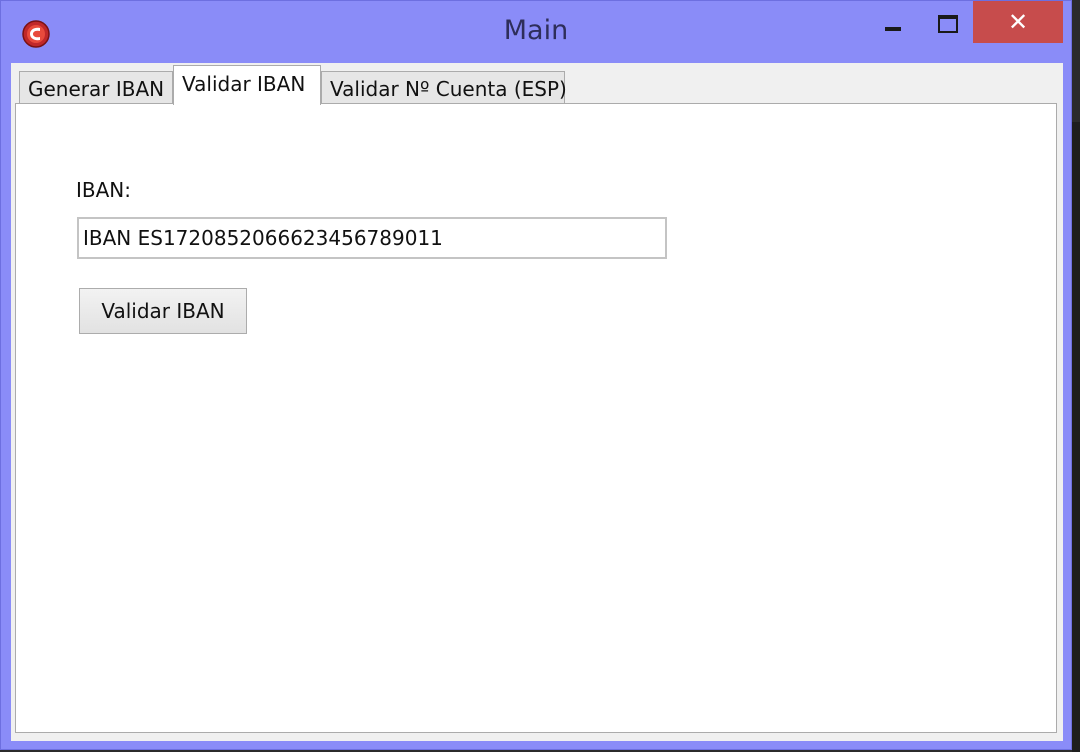 The height and width of the screenshot is (752, 1080). I want to click on tab-generar-iban: Generar IBAN, so click(96, 88).